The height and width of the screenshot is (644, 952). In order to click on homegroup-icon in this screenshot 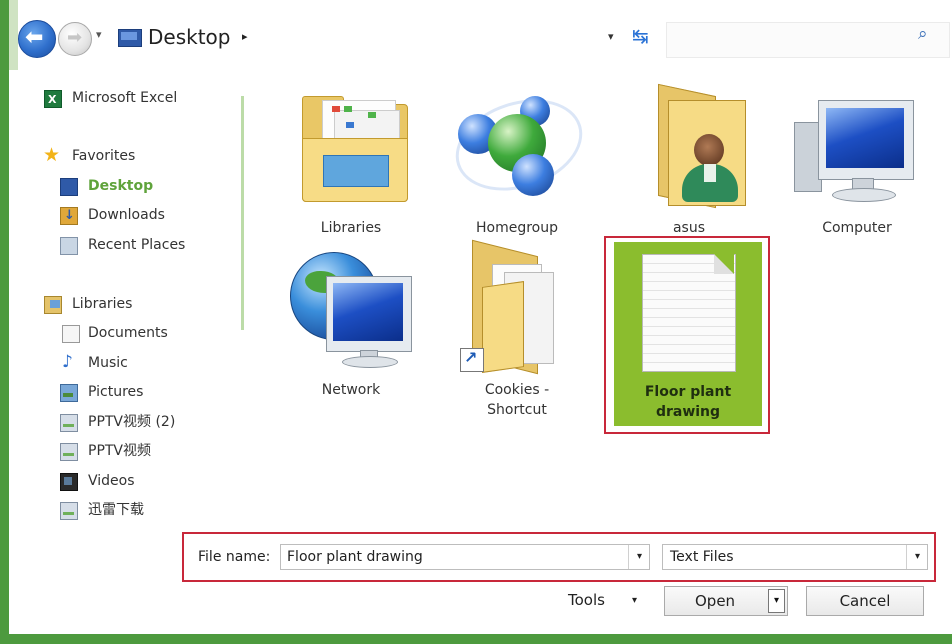, I will do `click(519, 144)`.